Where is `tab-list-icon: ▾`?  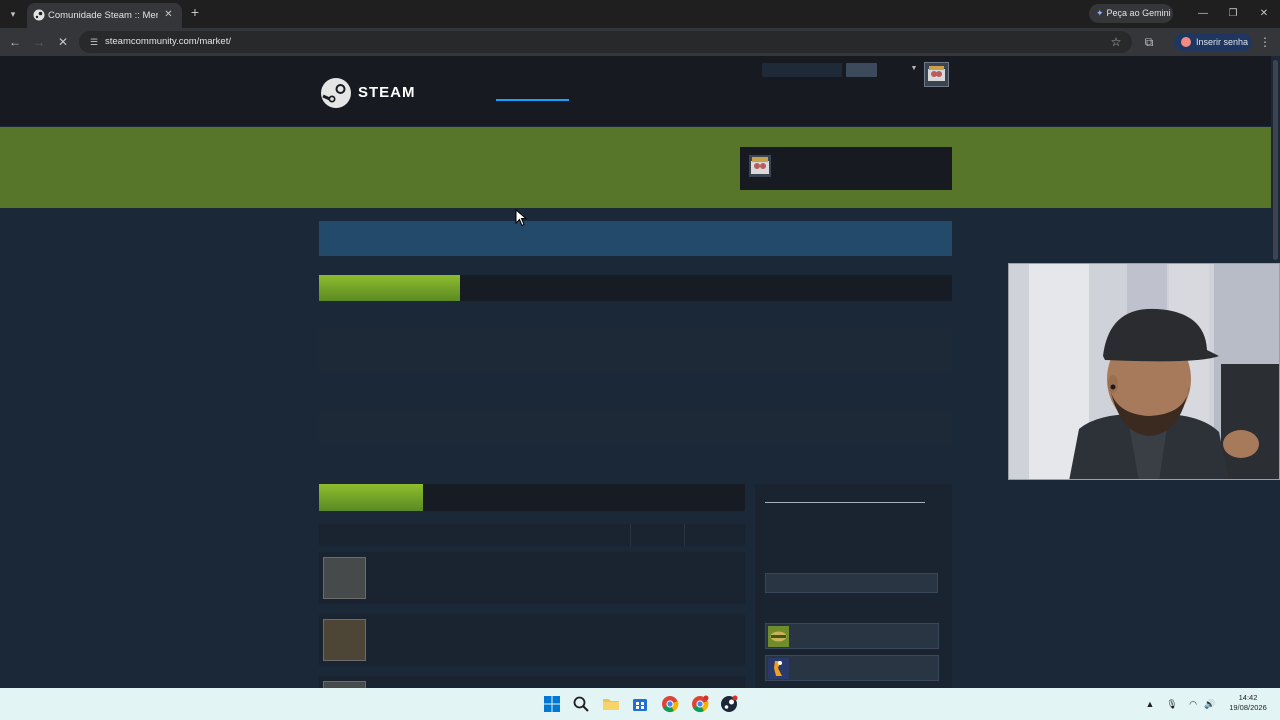 tab-list-icon: ▾ is located at coordinates (13, 14).